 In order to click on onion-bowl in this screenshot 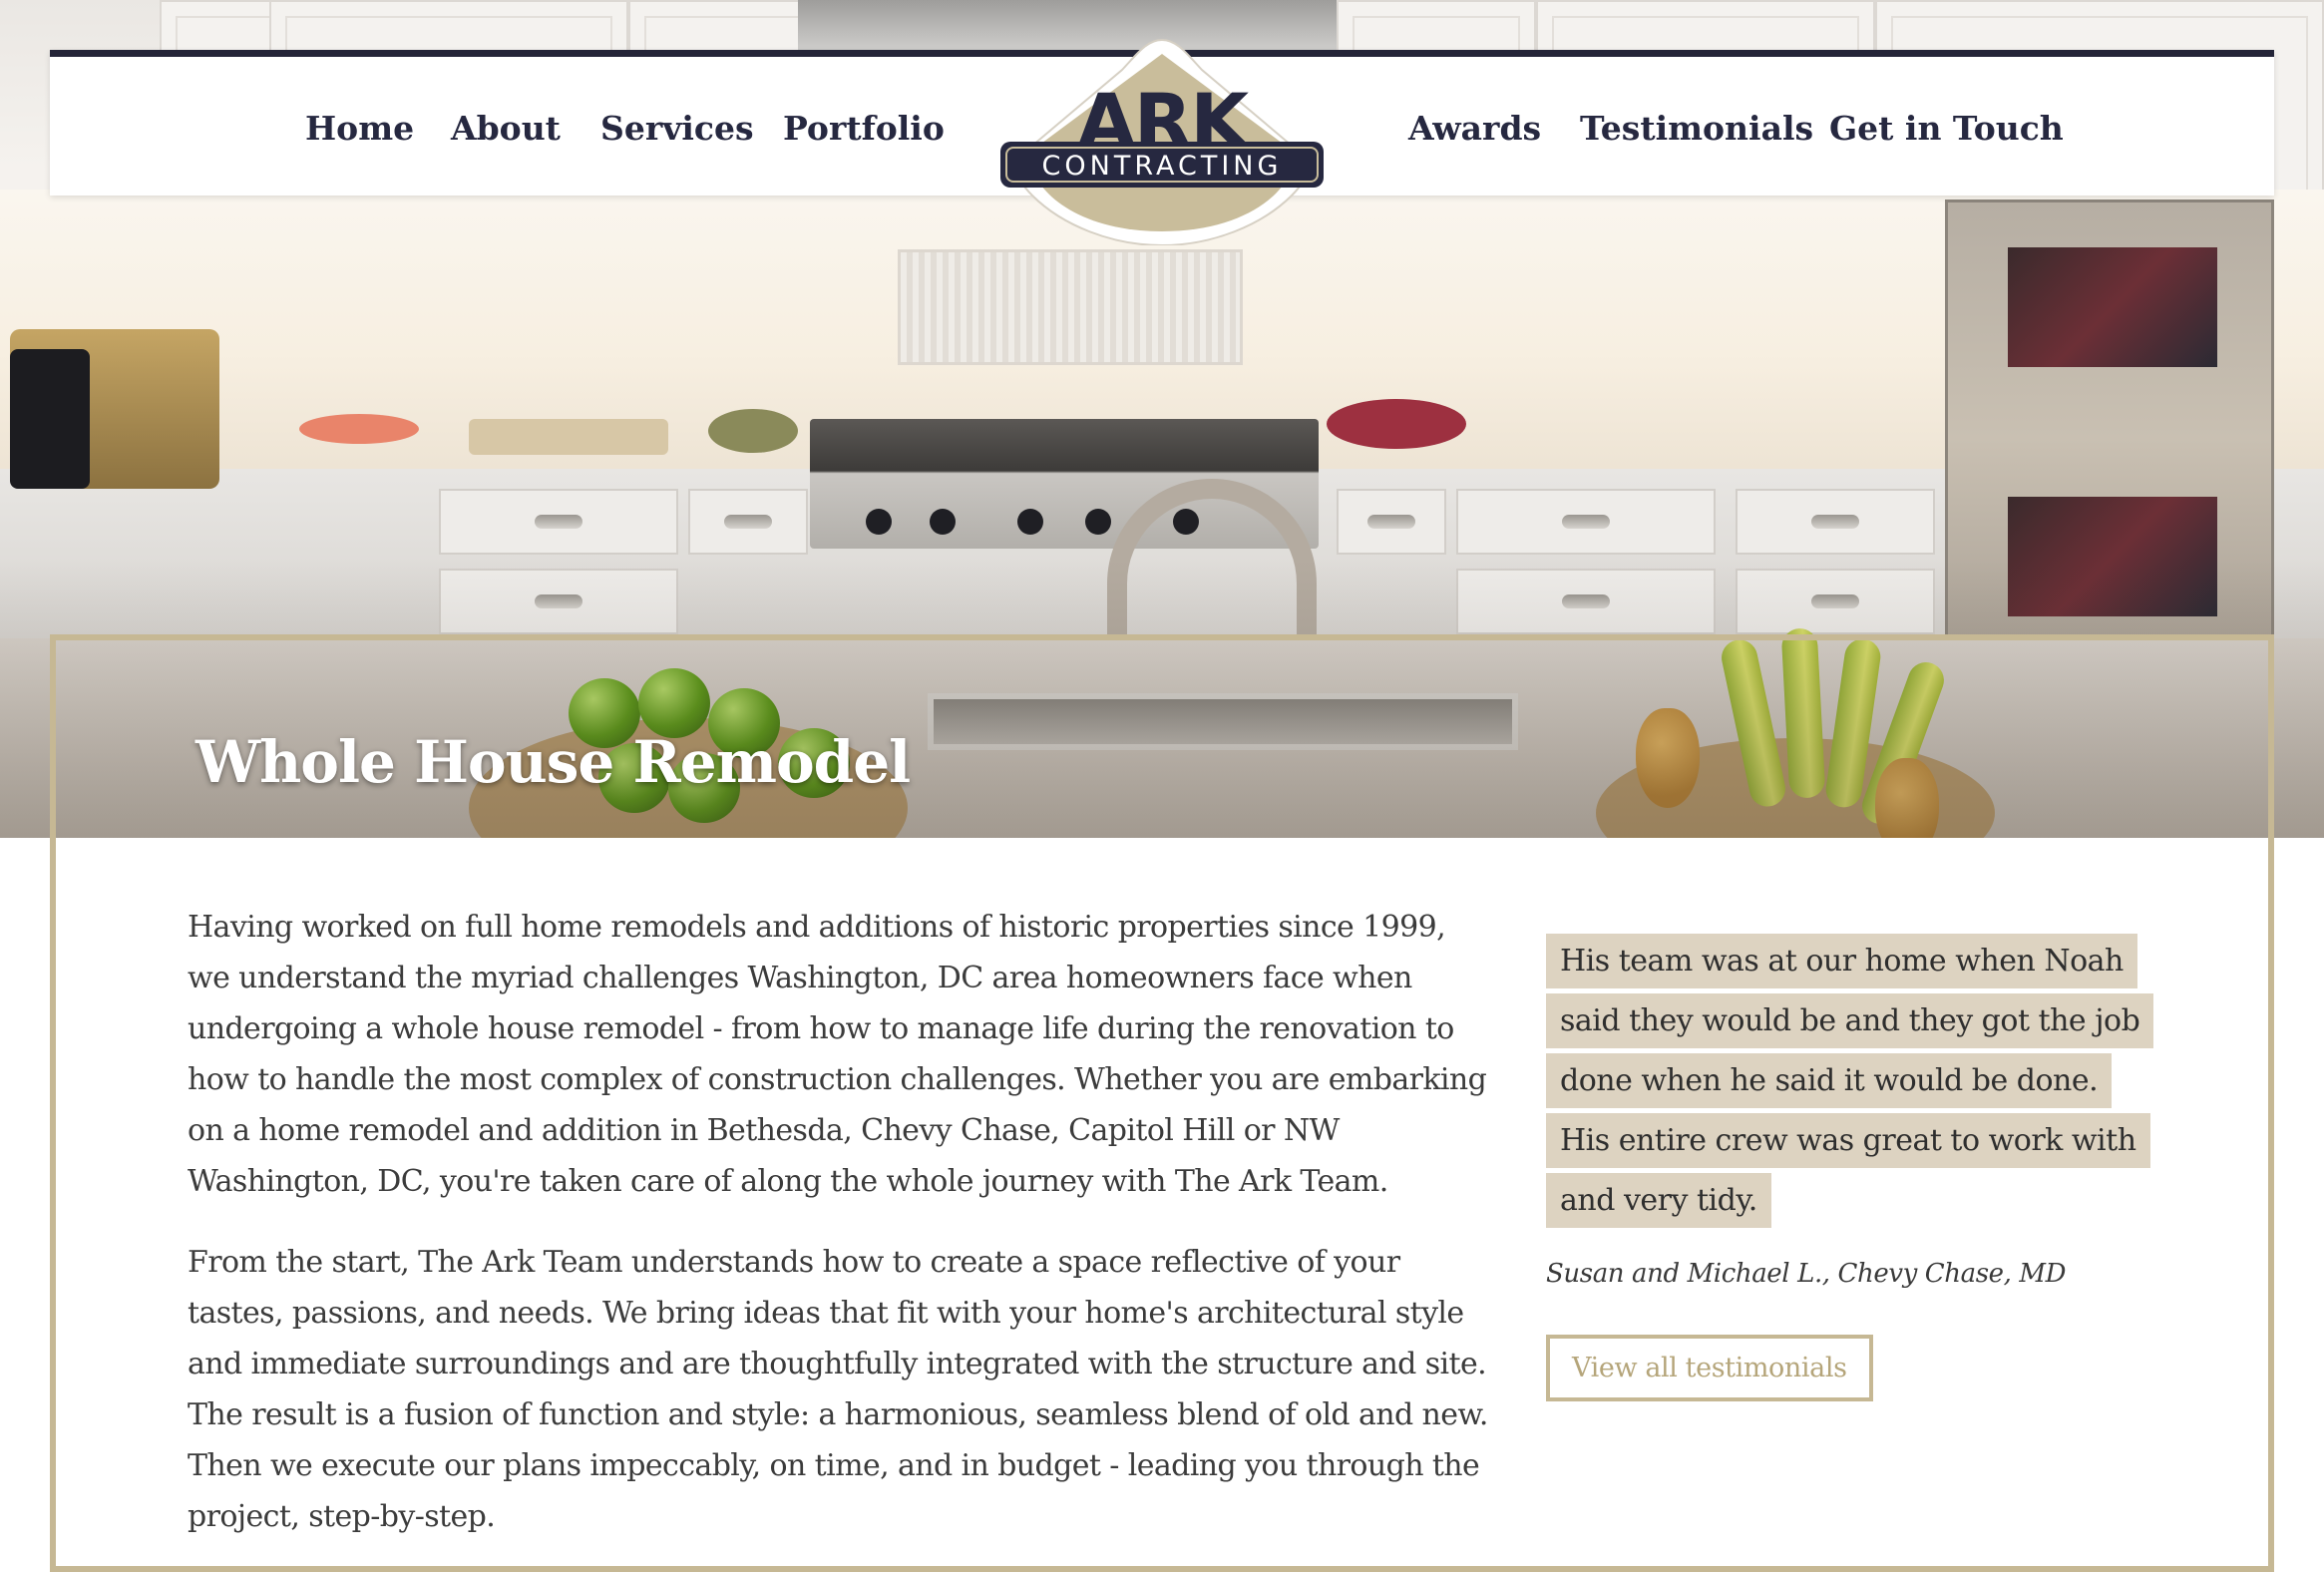, I will do `click(1396, 424)`.